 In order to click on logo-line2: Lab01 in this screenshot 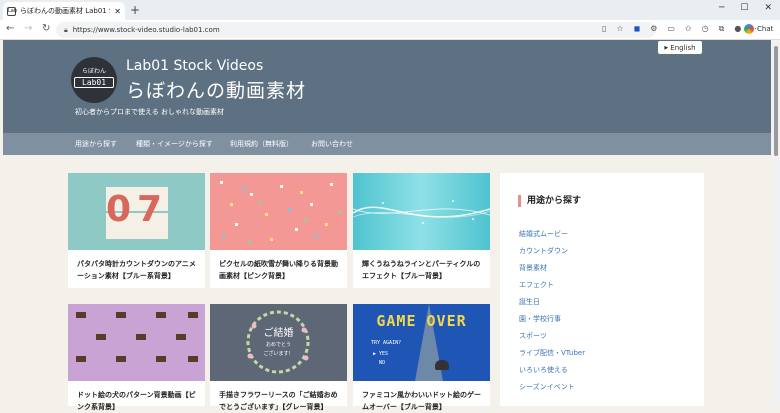, I will do `click(94, 82)`.